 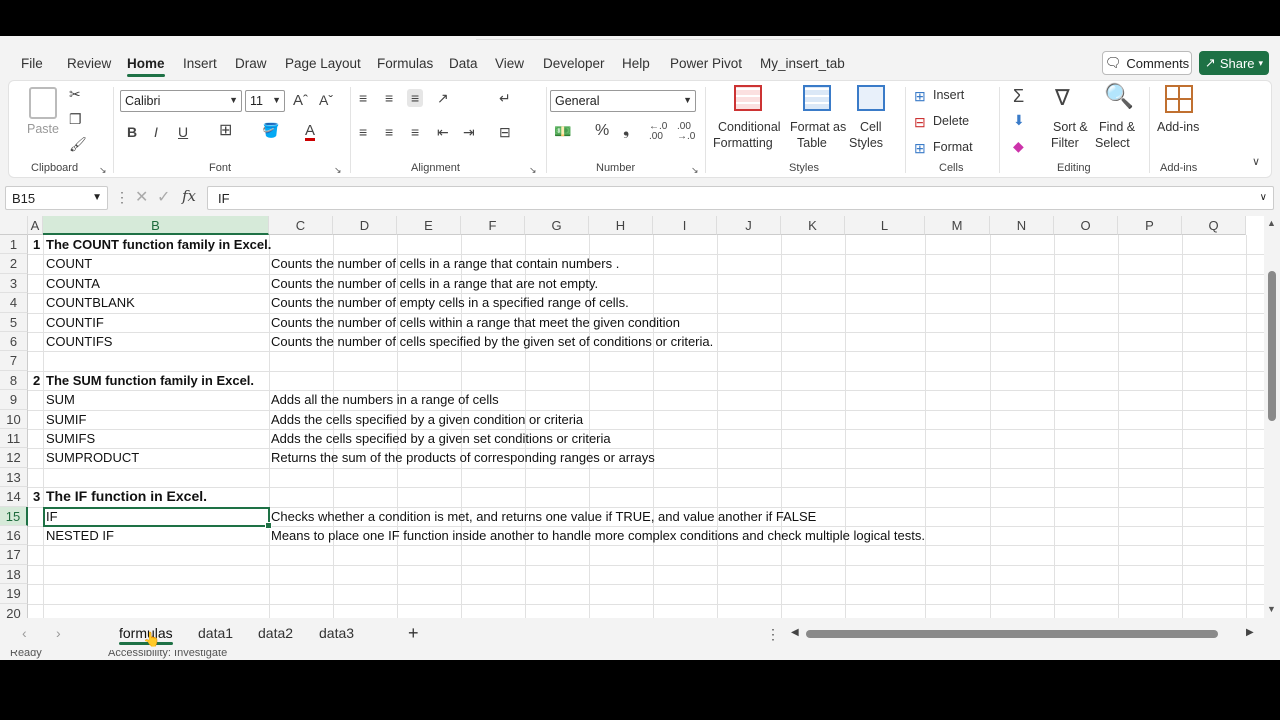 I want to click on insert-cells-icon: ⊞, so click(x=920, y=96).